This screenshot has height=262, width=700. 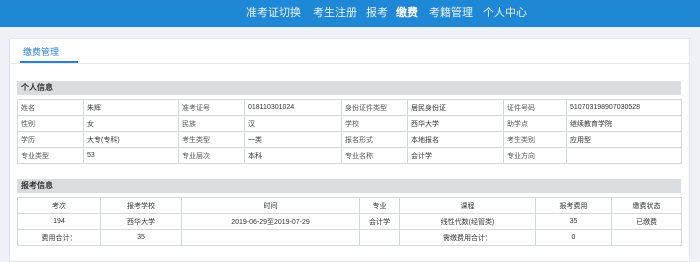 What do you see at coordinates (211, 139) in the screenshot?
I see `info-label: 考生类型` at bounding box center [211, 139].